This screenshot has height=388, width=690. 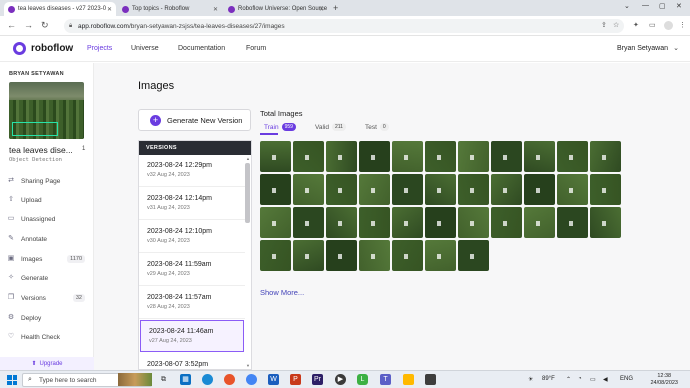 I want to click on chrome-icon, so click(x=251, y=379).